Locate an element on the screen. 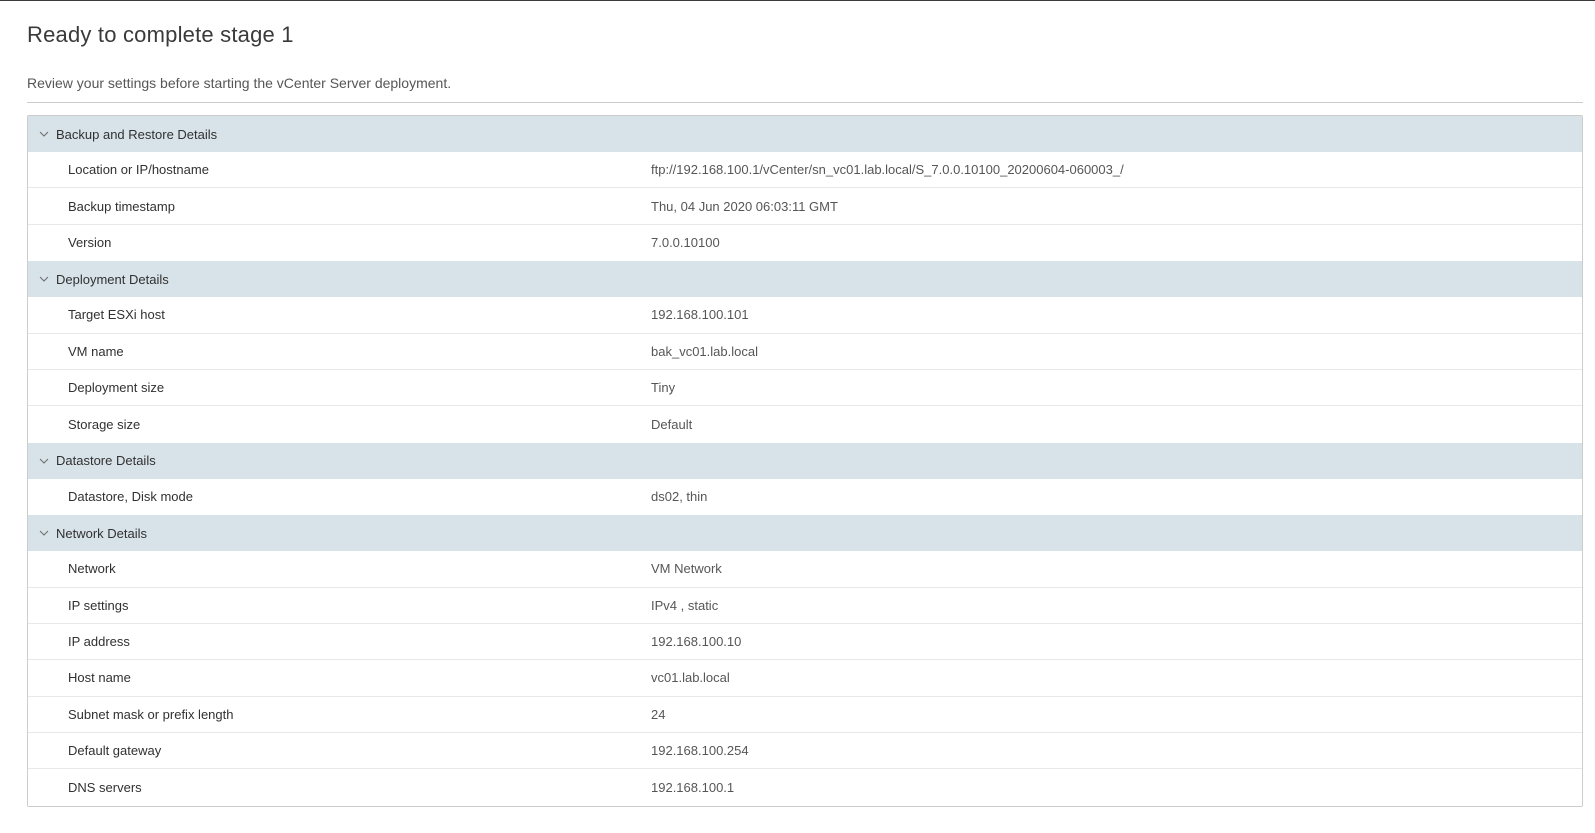  row-label: Backup timestamp is located at coordinates (121, 206).